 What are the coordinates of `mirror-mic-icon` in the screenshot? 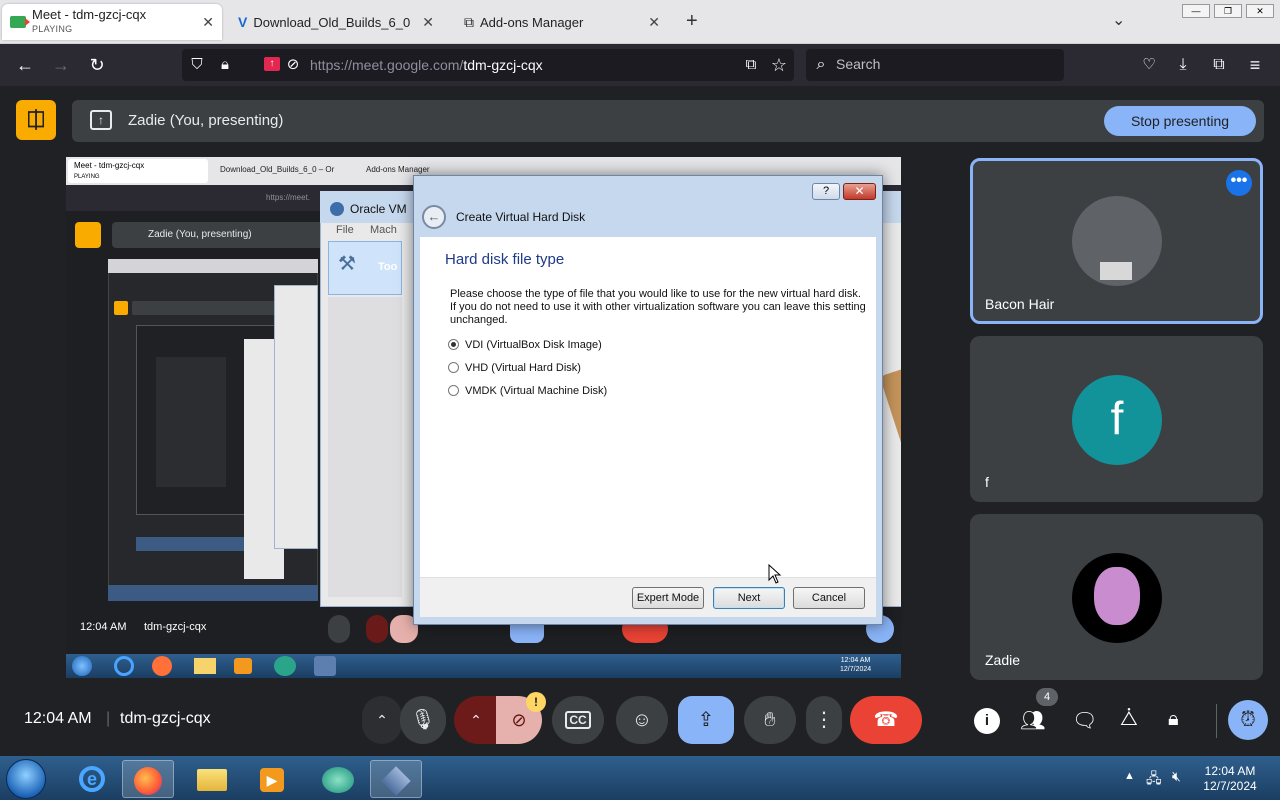 It's located at (339, 629).